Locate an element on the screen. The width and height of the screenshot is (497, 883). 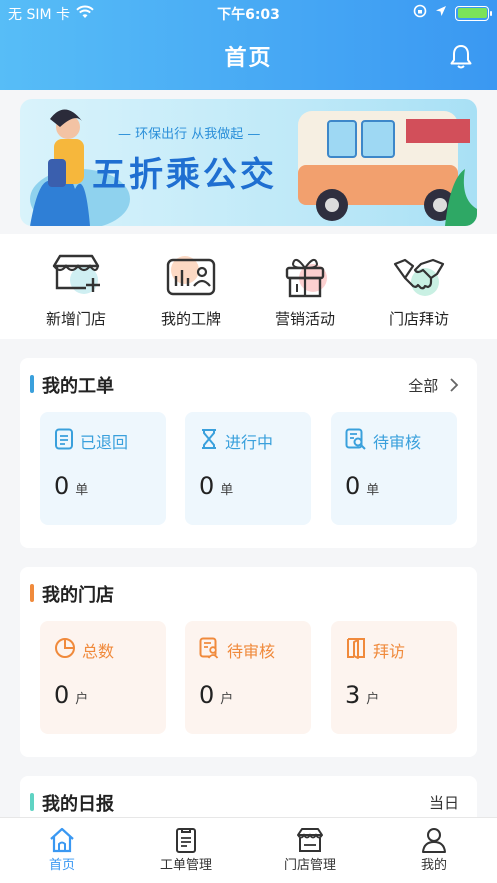
add-store-icon is located at coordinates (76, 276).